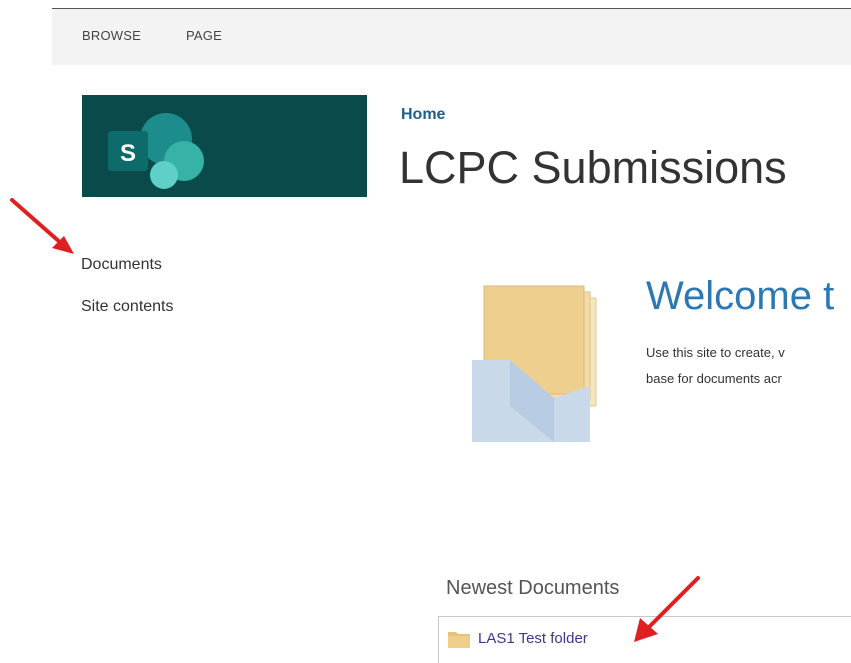 This screenshot has width=851, height=663. What do you see at coordinates (740, 296) in the screenshot?
I see `welcome-title: Welcome t` at bounding box center [740, 296].